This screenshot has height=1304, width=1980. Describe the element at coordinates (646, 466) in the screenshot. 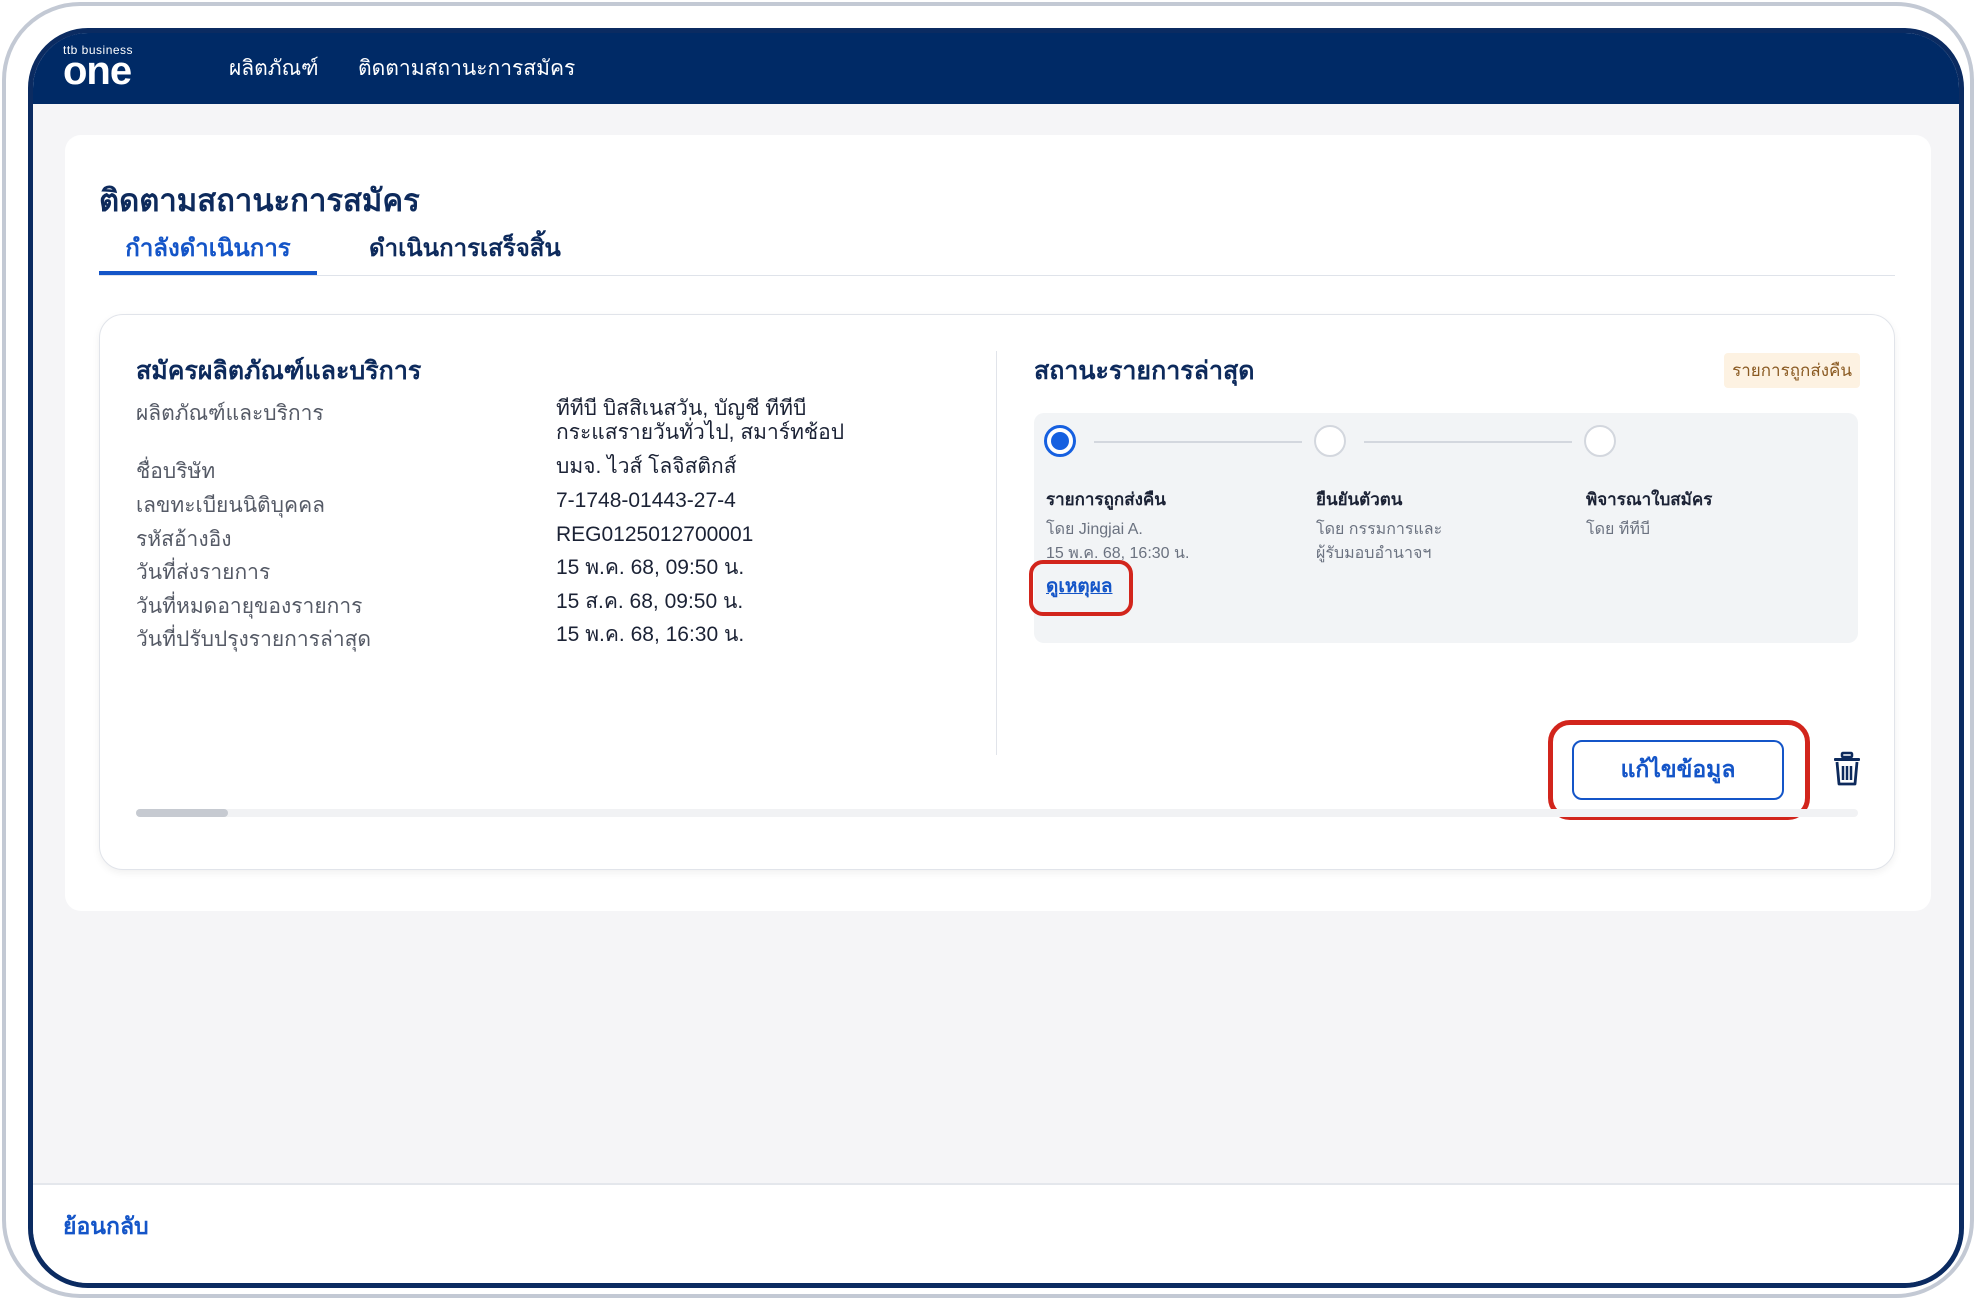

I see `field-value: บมจ. ไวส์ โลจิสติกส์` at that location.